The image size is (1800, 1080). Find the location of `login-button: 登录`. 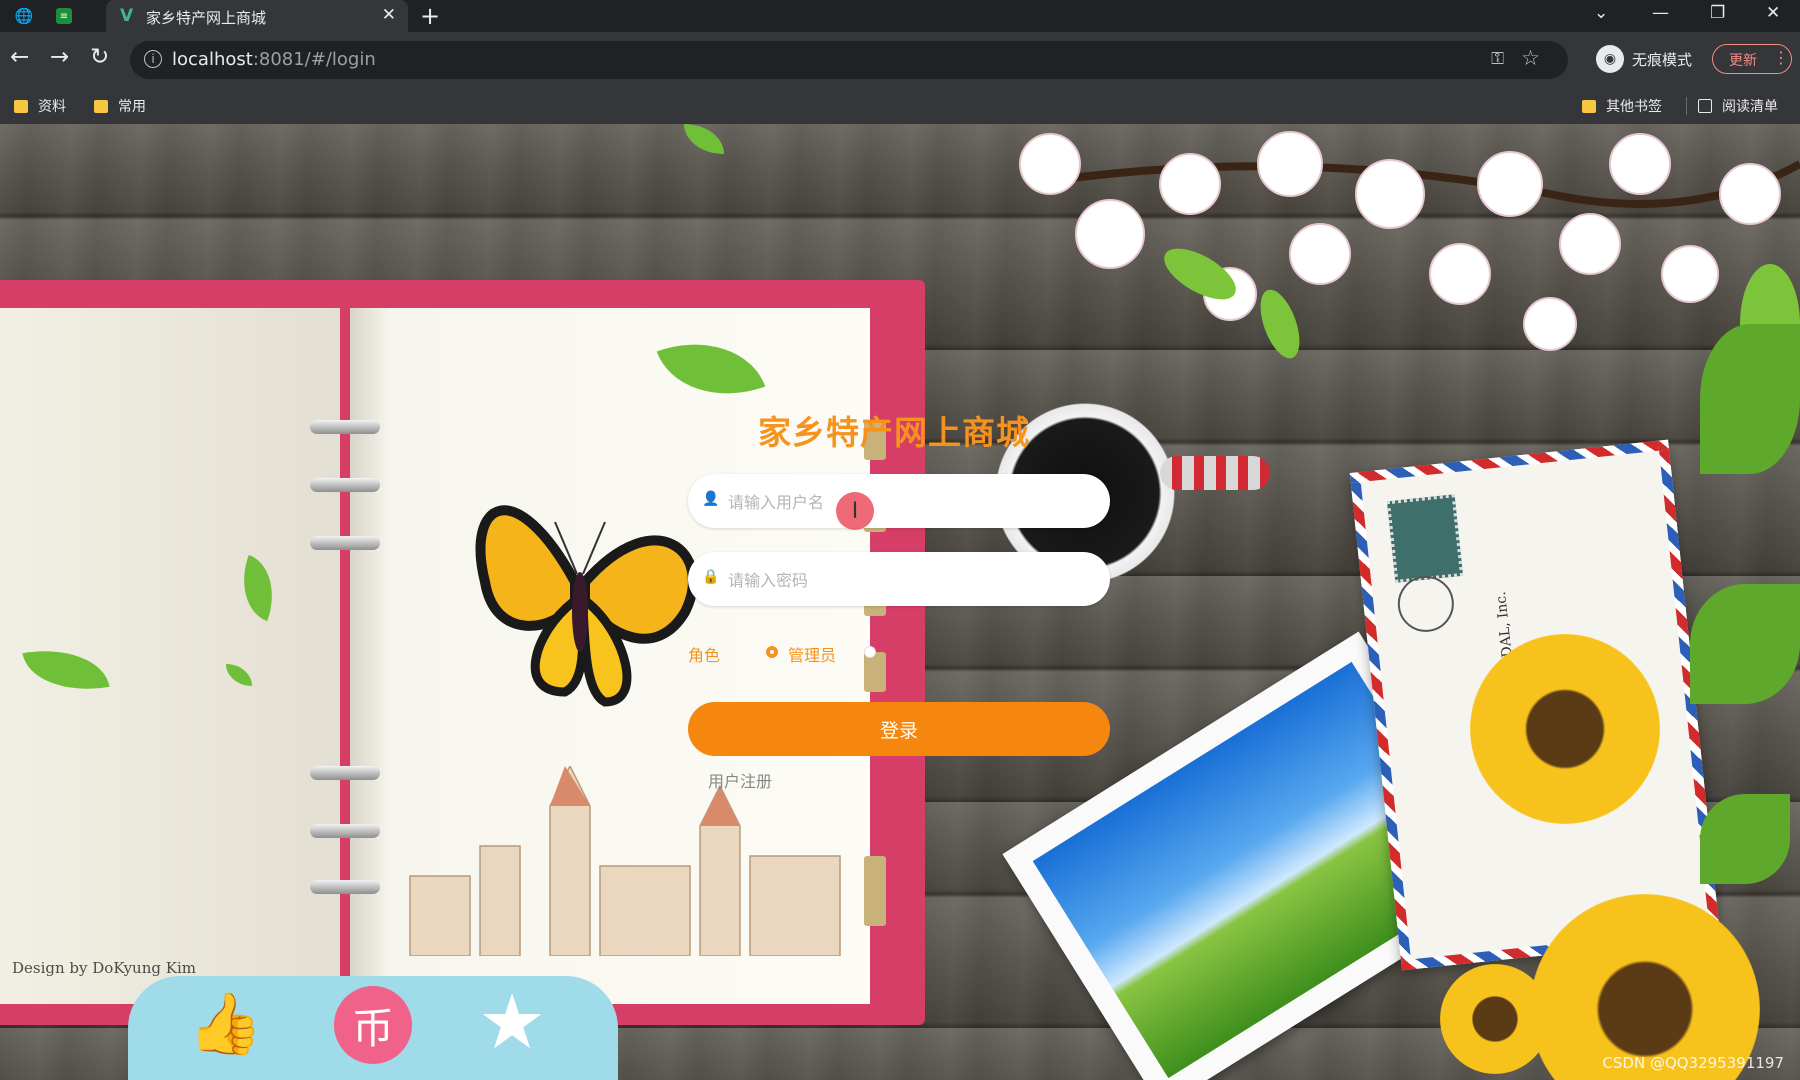

login-button: 登录 is located at coordinates (899, 729).